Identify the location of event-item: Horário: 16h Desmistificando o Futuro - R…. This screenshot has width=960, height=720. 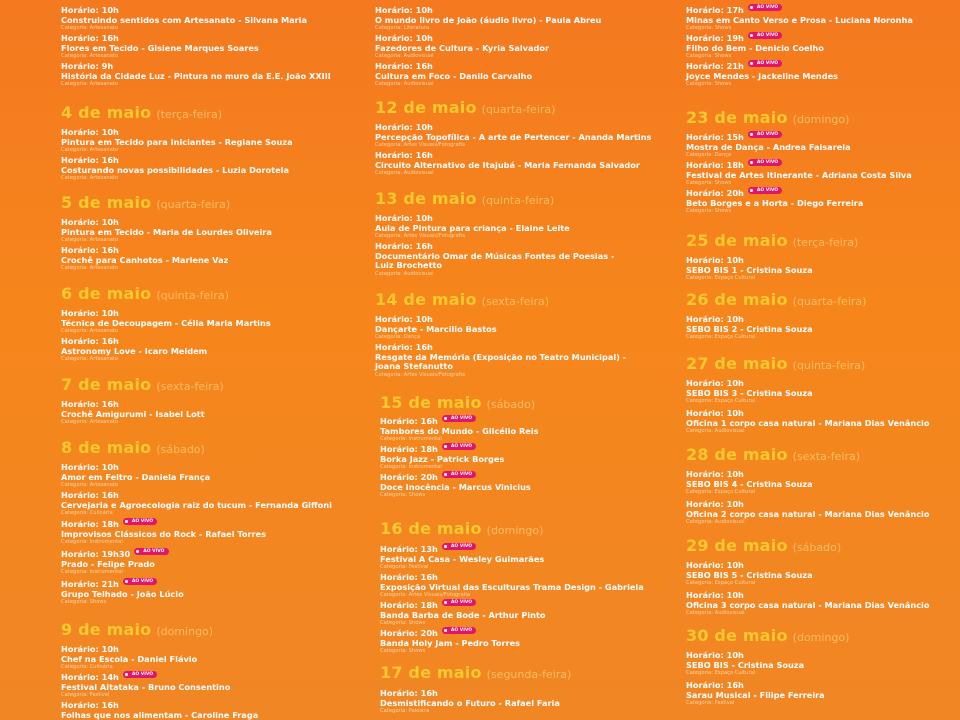
(470, 700).